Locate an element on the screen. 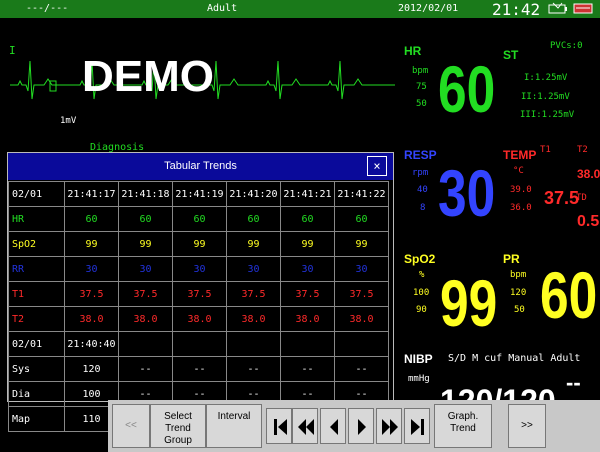 This screenshot has height=452, width=600. temp-t1-value: 37.5 is located at coordinates (561, 198).